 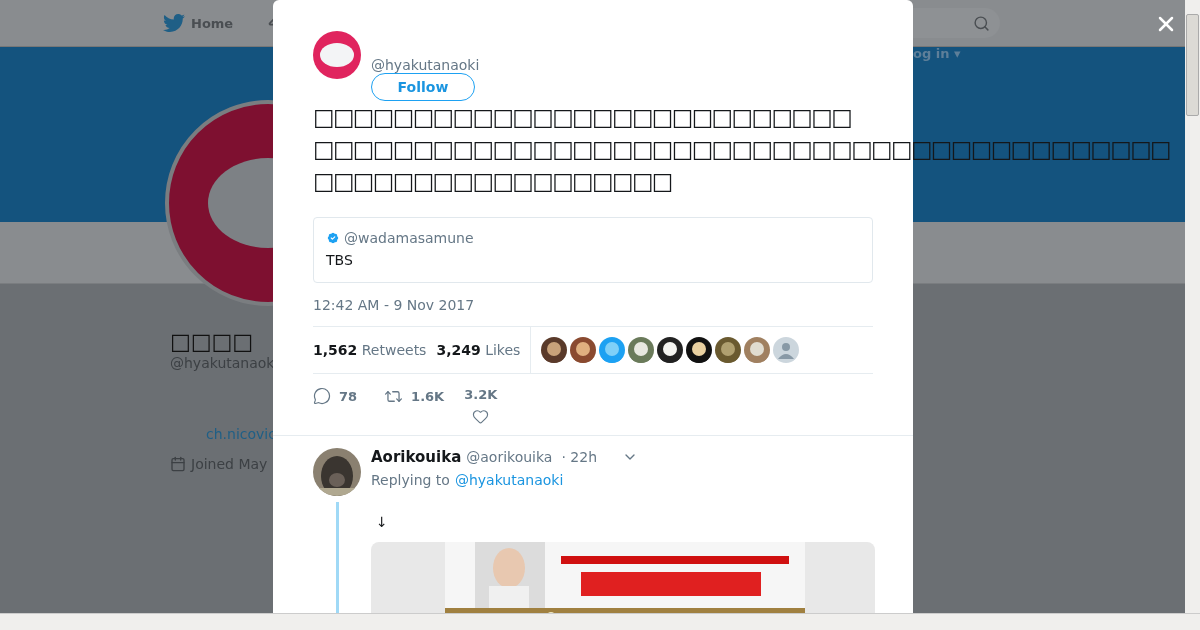 What do you see at coordinates (178, 464) in the screenshot?
I see `calendar-icon` at bounding box center [178, 464].